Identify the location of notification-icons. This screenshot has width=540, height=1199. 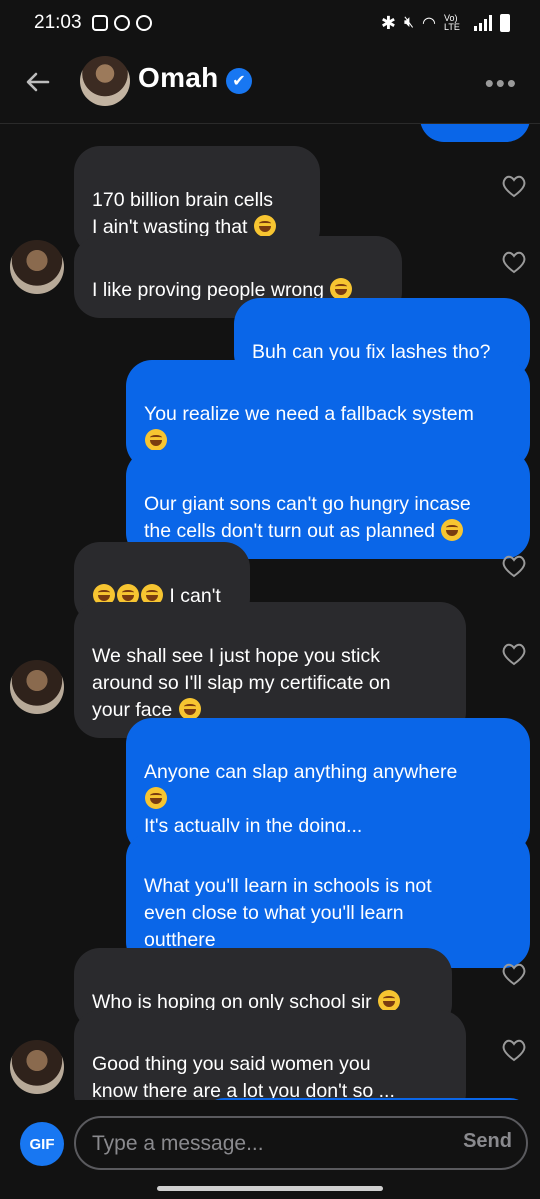
(121, 23).